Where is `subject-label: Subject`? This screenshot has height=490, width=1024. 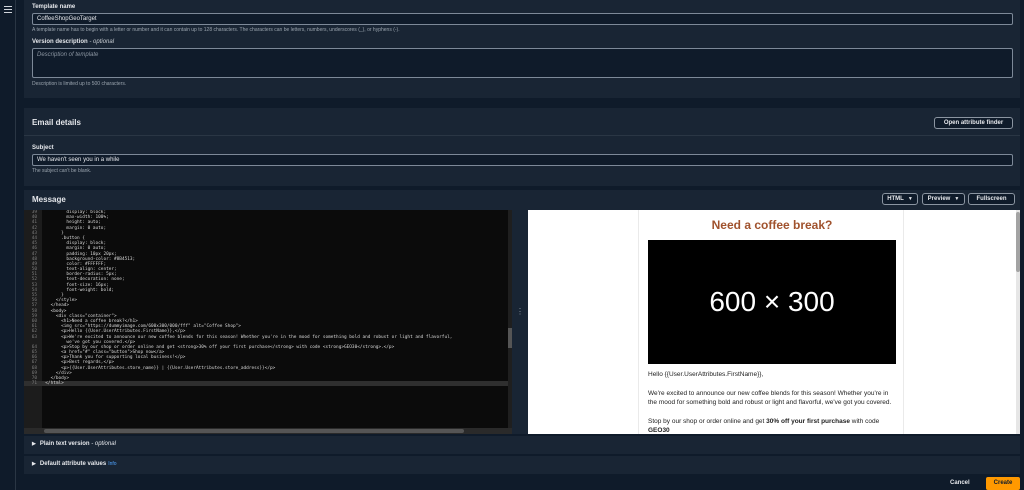
subject-label: Subject is located at coordinates (43, 148).